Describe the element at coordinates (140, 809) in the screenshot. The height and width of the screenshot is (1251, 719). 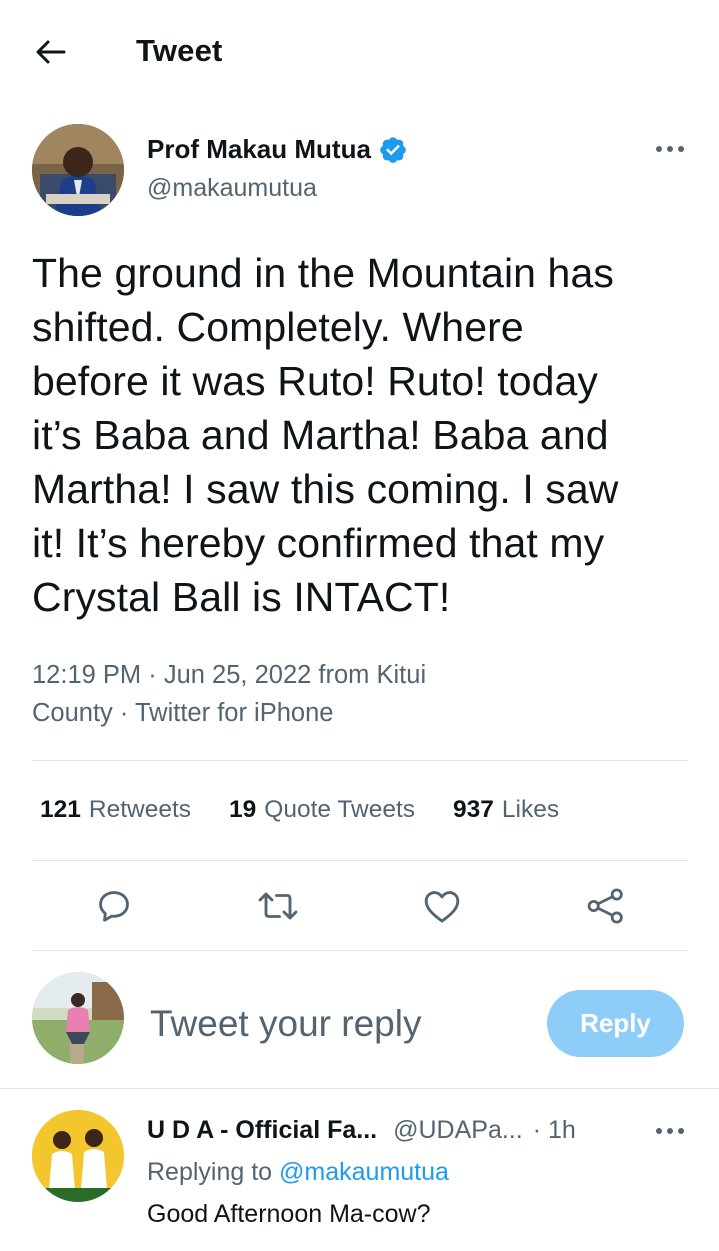
I see `retweets-label: Retweets` at that location.